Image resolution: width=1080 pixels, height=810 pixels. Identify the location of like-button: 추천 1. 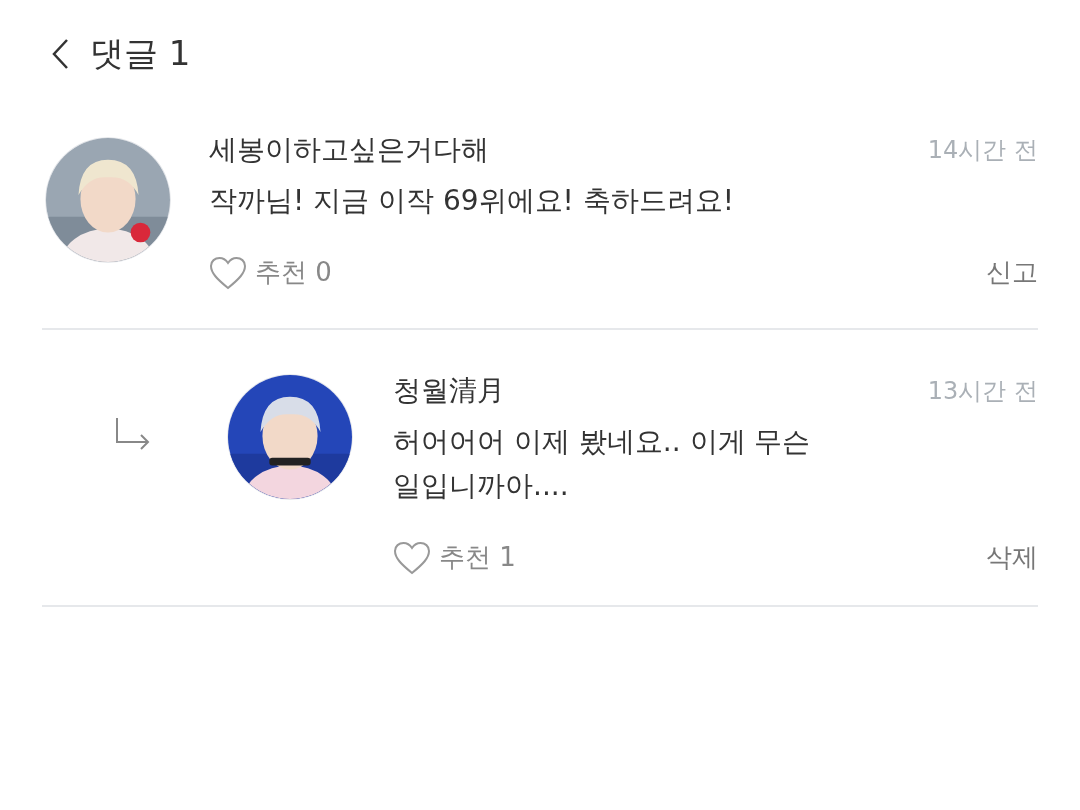
(454, 557).